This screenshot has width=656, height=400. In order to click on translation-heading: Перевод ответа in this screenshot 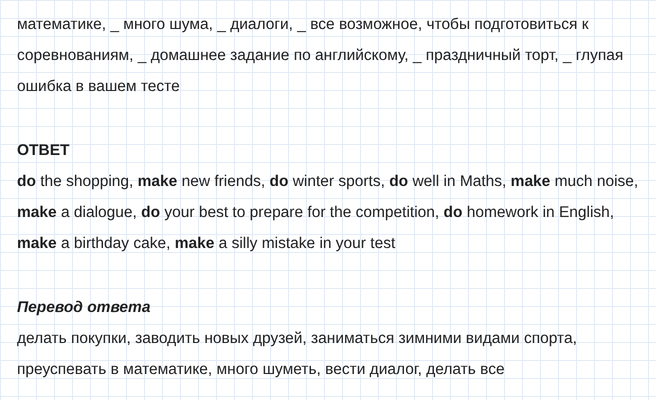, I will do `click(83, 308)`.